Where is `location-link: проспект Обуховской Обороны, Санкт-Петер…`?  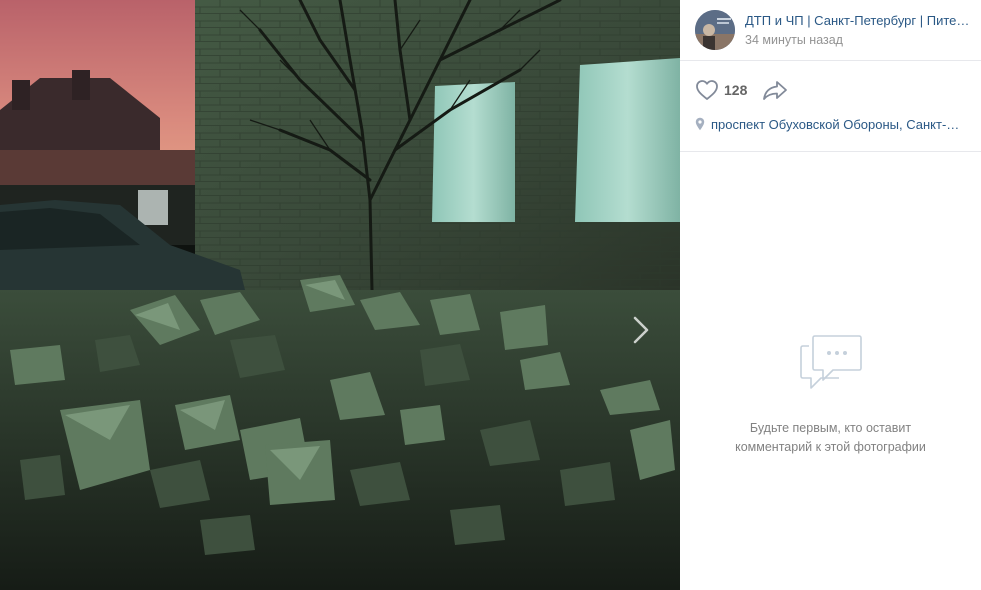
location-link: проспект Обуховской Обороны, Санкт-Петер… is located at coordinates (836, 124).